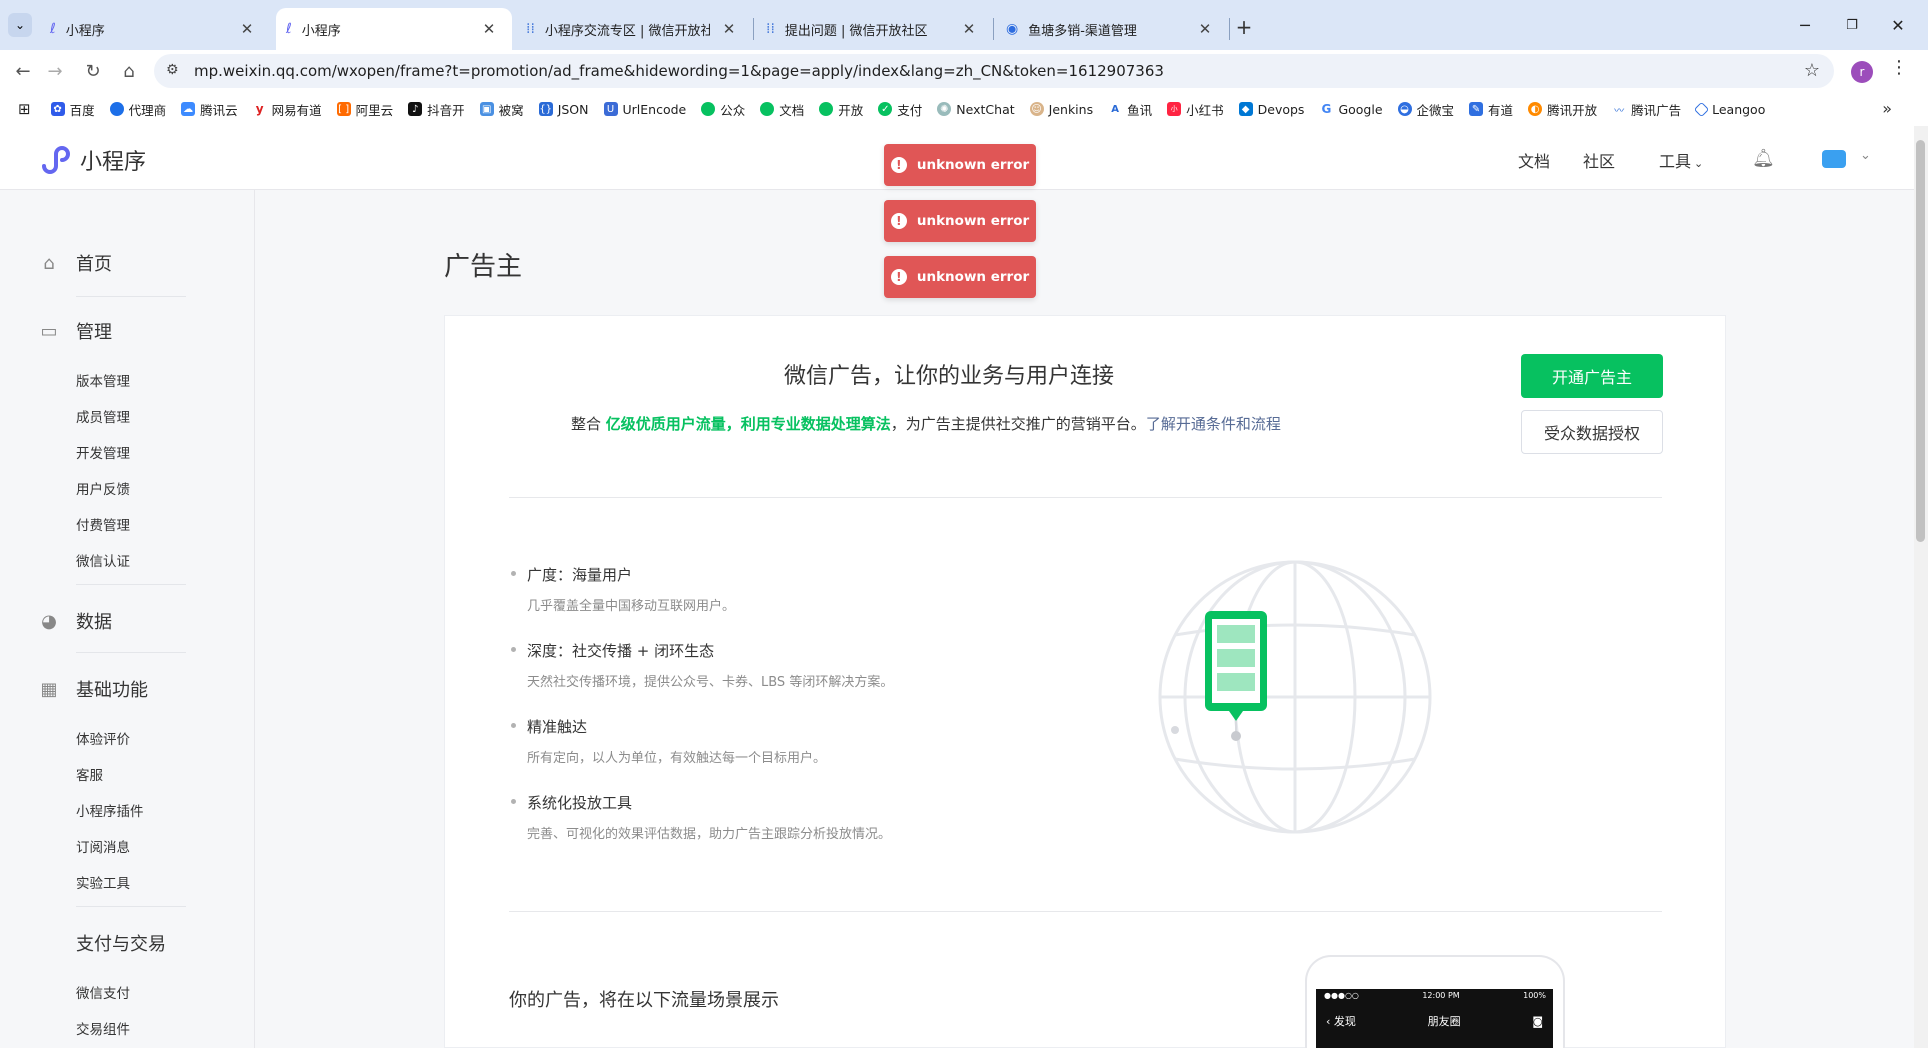  I want to click on bookmark-item: {} JSON, so click(563, 109).